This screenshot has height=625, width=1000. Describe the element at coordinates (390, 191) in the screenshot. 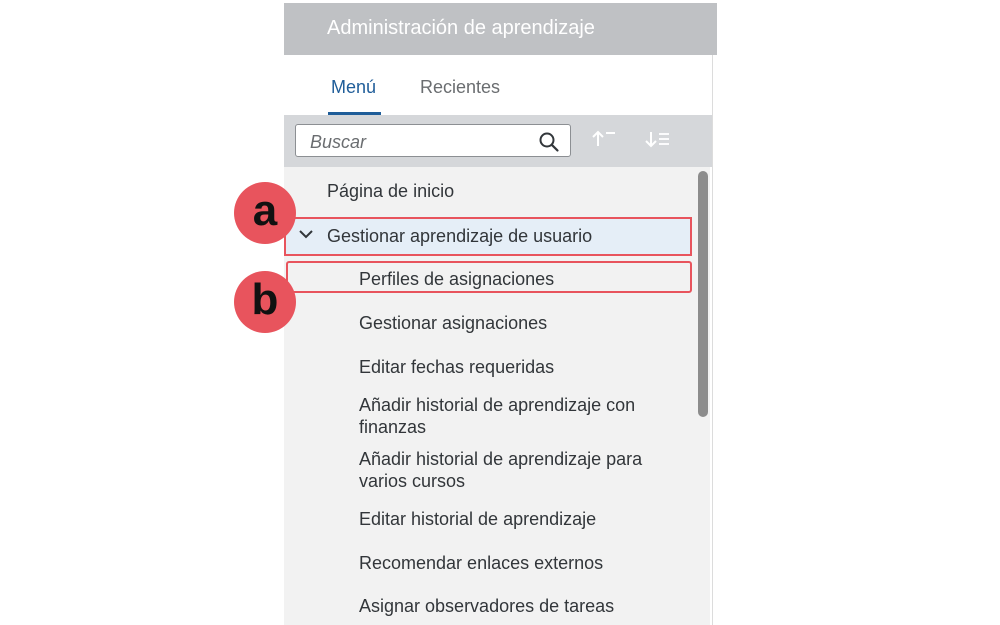

I see `menu-item-home: Página de inicio` at that location.